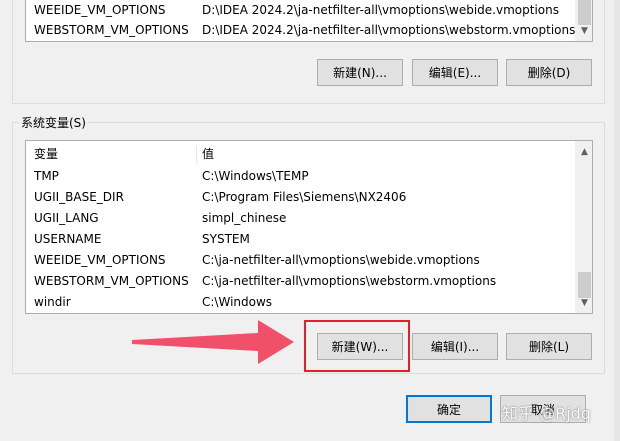  I want to click on ok-button: 确定, so click(449, 409).